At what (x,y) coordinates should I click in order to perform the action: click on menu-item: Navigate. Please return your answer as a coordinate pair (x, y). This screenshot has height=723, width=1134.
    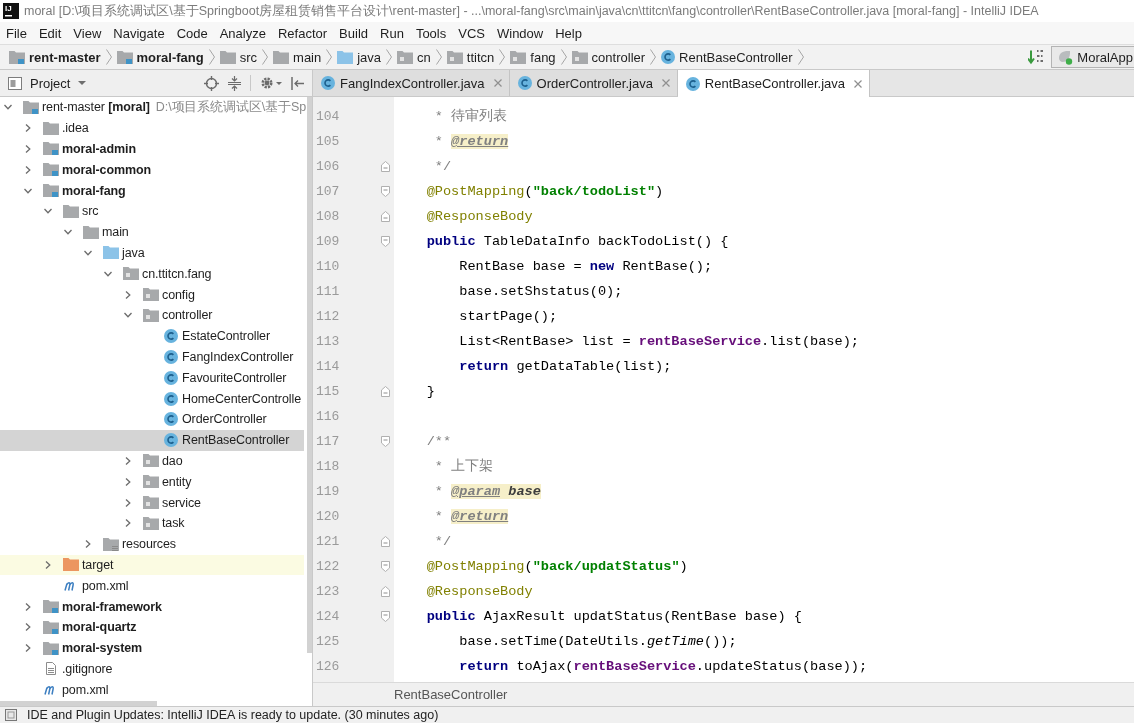
    Looking at the image, I should click on (139, 33).